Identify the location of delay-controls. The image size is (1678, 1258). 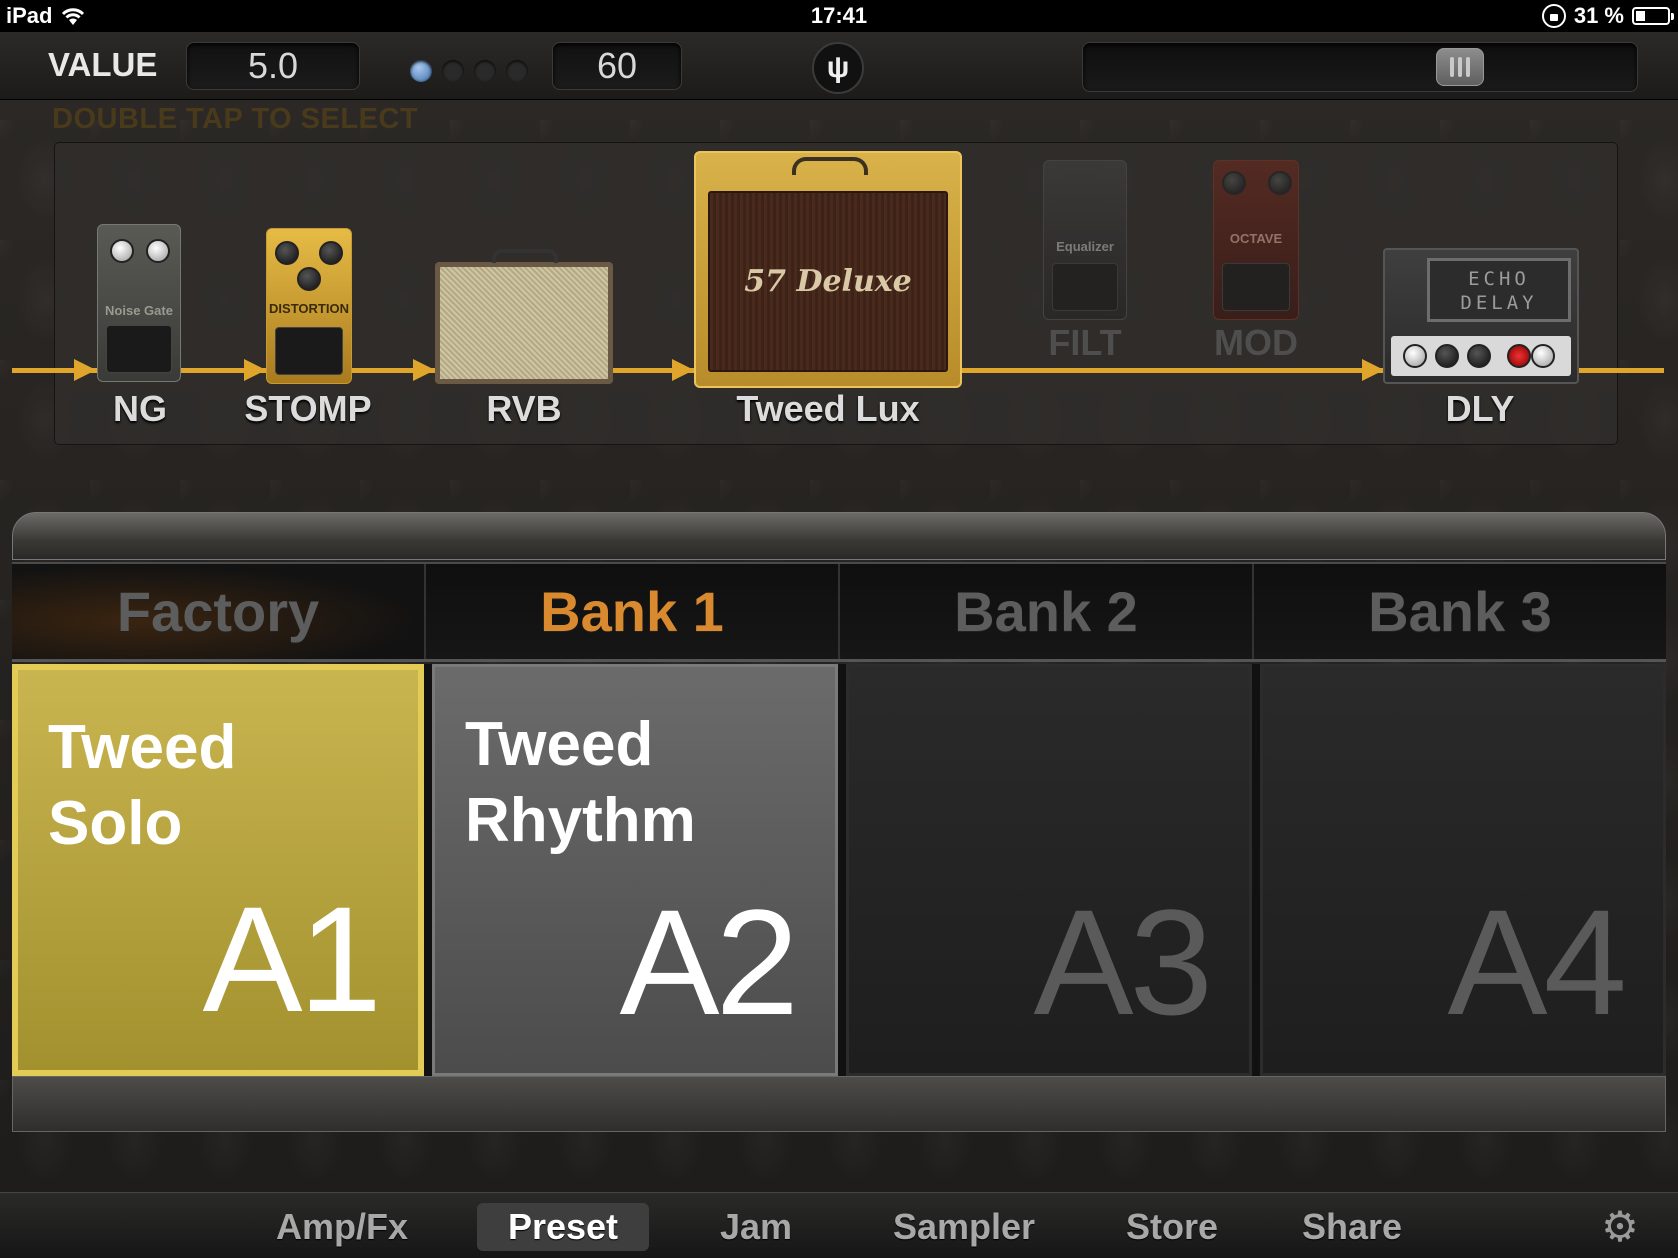
(1481, 356).